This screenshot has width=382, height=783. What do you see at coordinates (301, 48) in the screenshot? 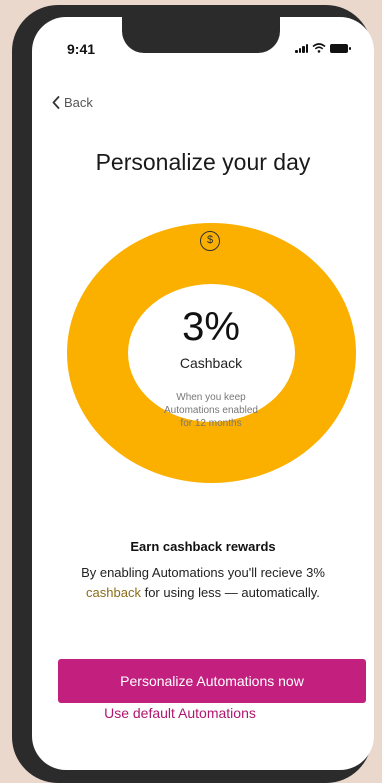
I see `signal-icon` at bounding box center [301, 48].